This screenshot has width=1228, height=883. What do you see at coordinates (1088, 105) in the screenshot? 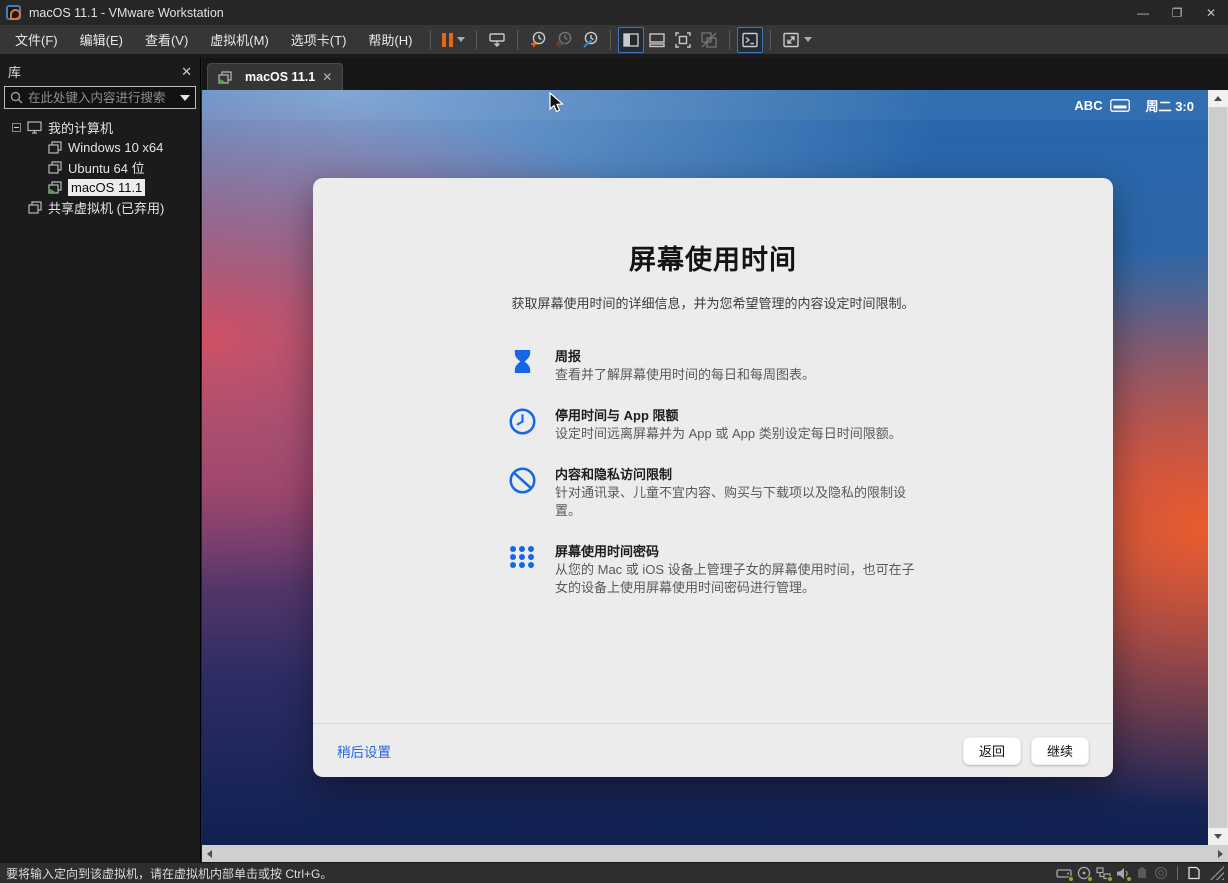
I see `input-source-label: ABC` at bounding box center [1088, 105].